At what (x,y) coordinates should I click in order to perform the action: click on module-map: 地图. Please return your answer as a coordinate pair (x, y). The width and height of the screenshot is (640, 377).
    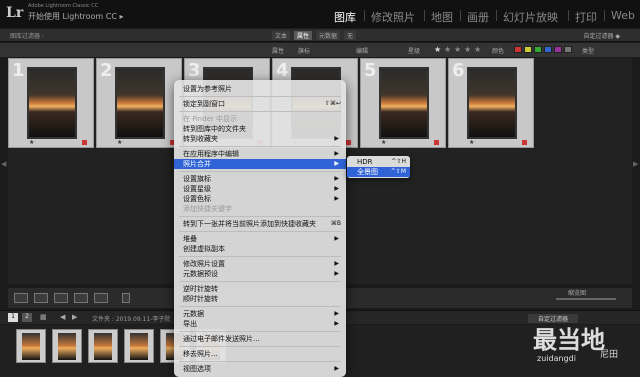
    Looking at the image, I should click on (442, 17).